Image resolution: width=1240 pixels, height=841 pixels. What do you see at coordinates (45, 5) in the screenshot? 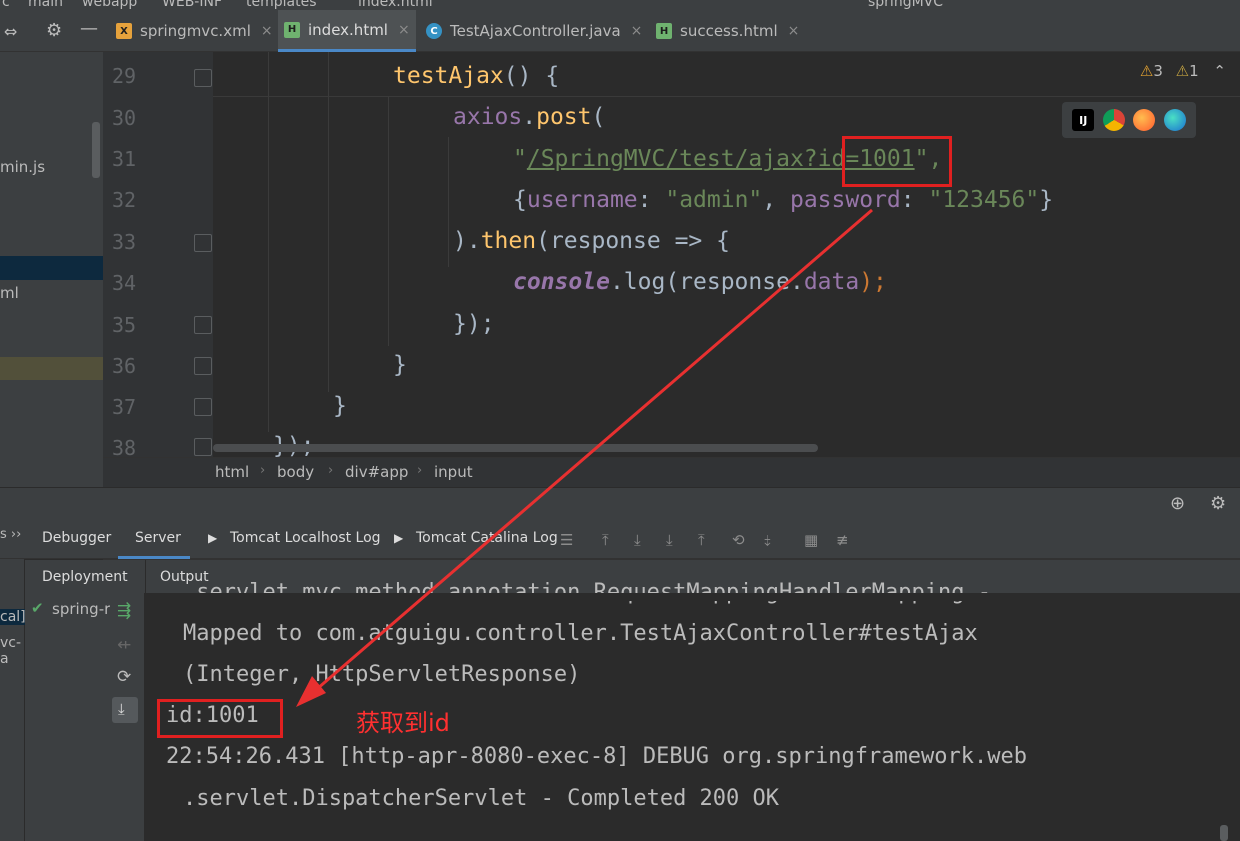
I see `crumb-main: main` at bounding box center [45, 5].